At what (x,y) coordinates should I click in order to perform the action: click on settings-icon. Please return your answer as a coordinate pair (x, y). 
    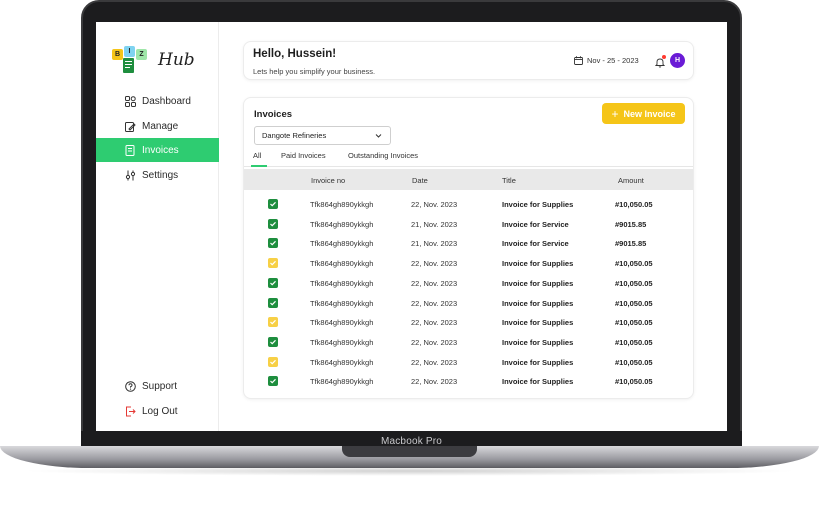
    Looking at the image, I should click on (130, 175).